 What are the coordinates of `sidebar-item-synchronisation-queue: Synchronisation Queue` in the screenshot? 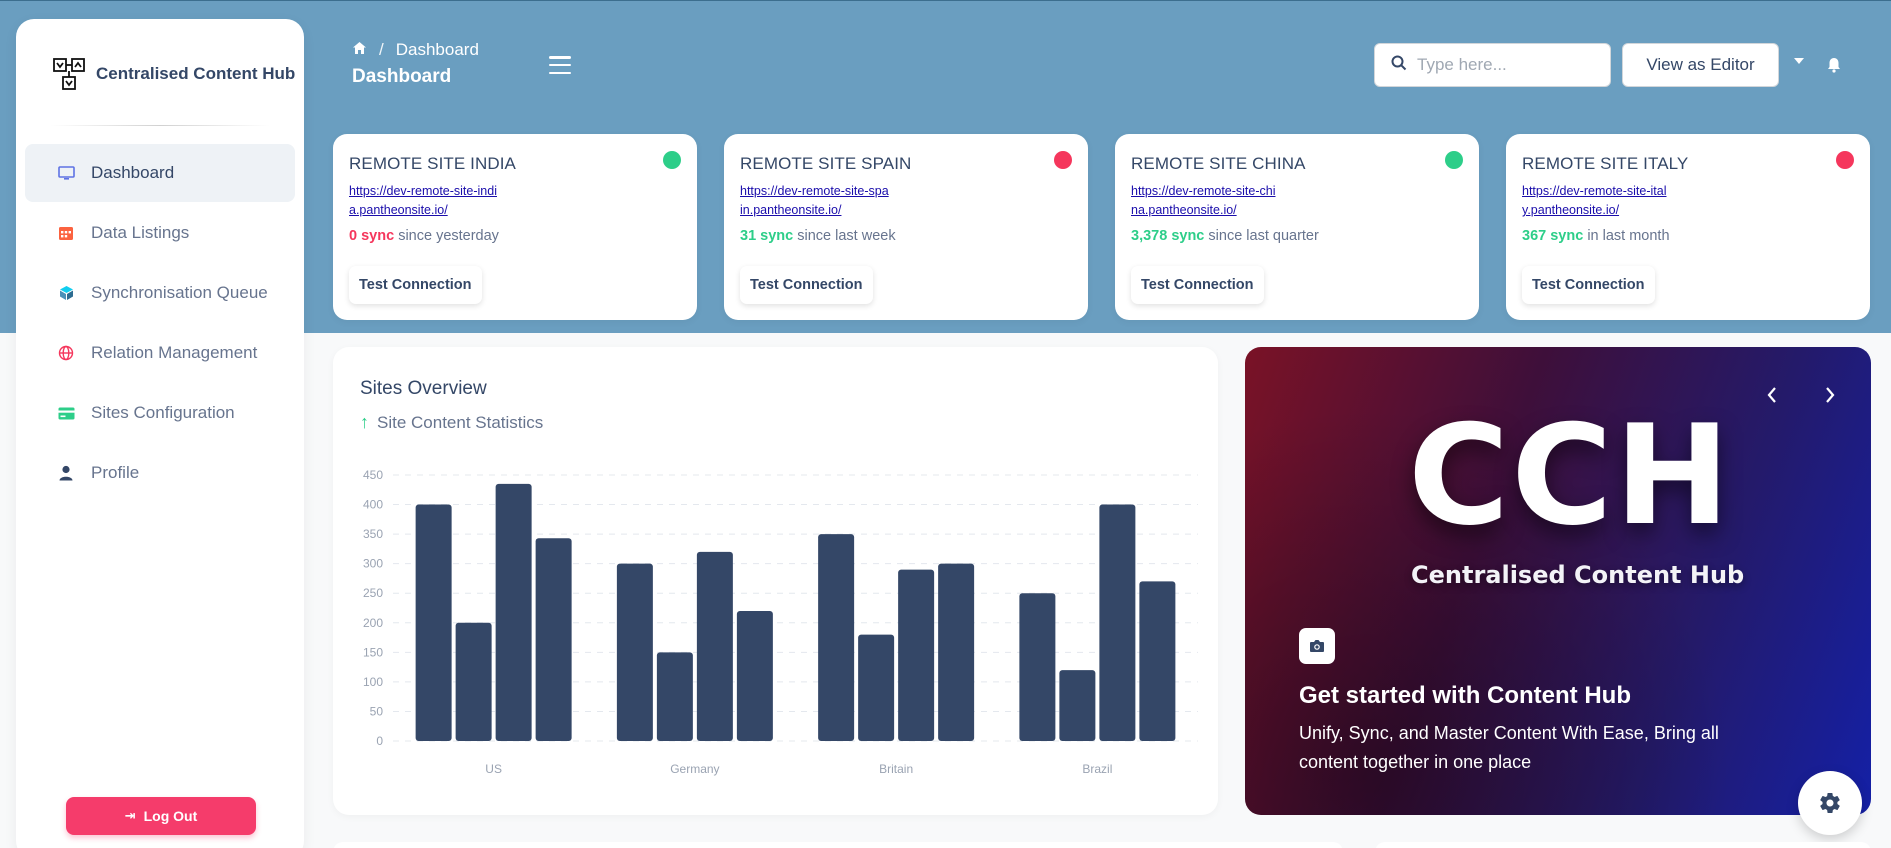 It's located at (160, 293).